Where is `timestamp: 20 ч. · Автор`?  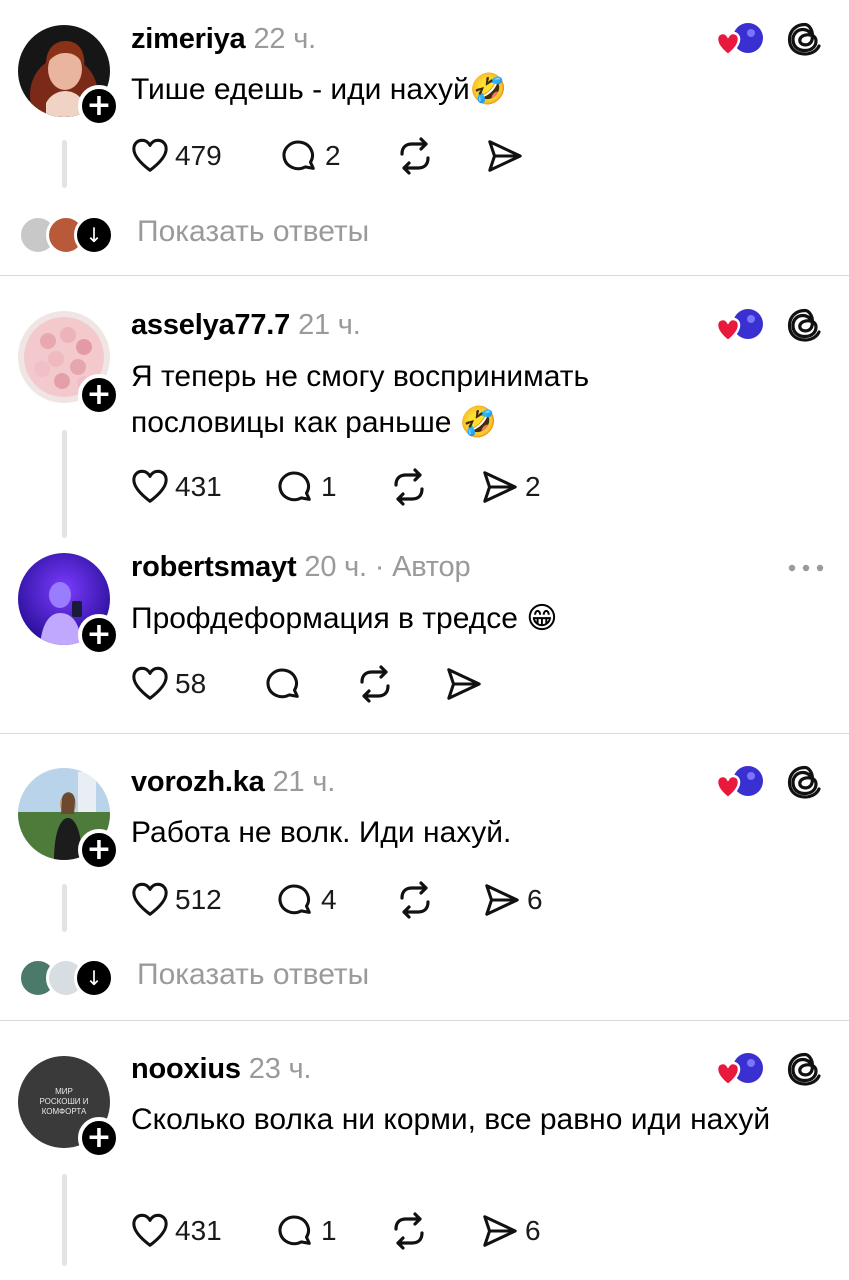
timestamp: 20 ч. · Автор is located at coordinates (387, 567).